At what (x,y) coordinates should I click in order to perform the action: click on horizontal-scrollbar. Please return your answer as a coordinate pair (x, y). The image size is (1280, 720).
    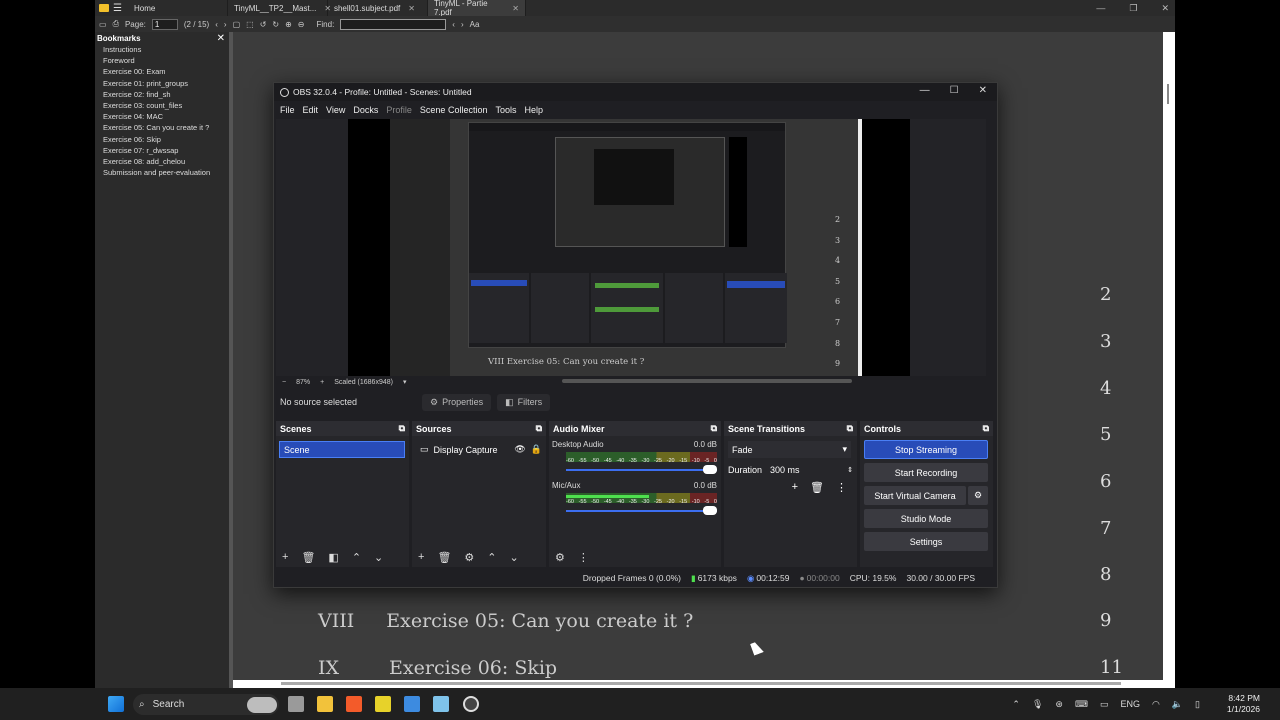
    Looking at the image, I should click on (704, 684).